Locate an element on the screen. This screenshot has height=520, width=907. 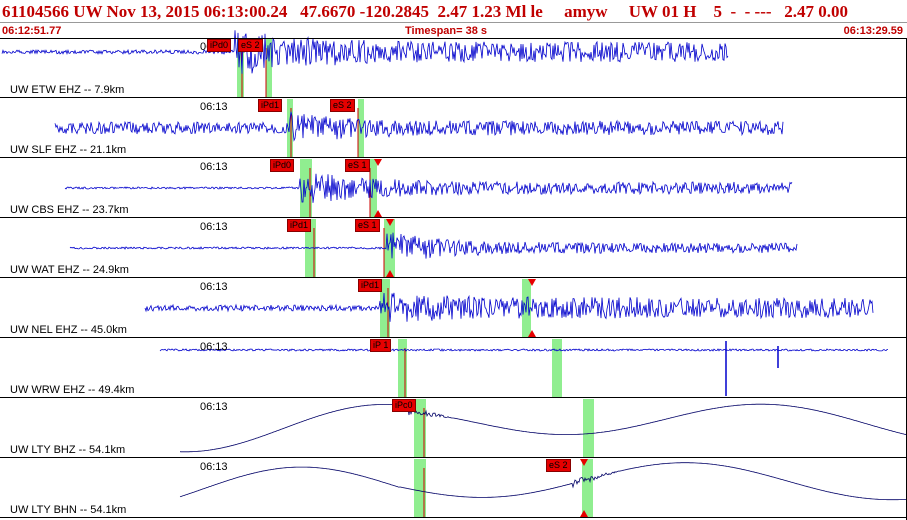
channel-label: UW LTY BHN -- 54.1km is located at coordinates (68, 510).